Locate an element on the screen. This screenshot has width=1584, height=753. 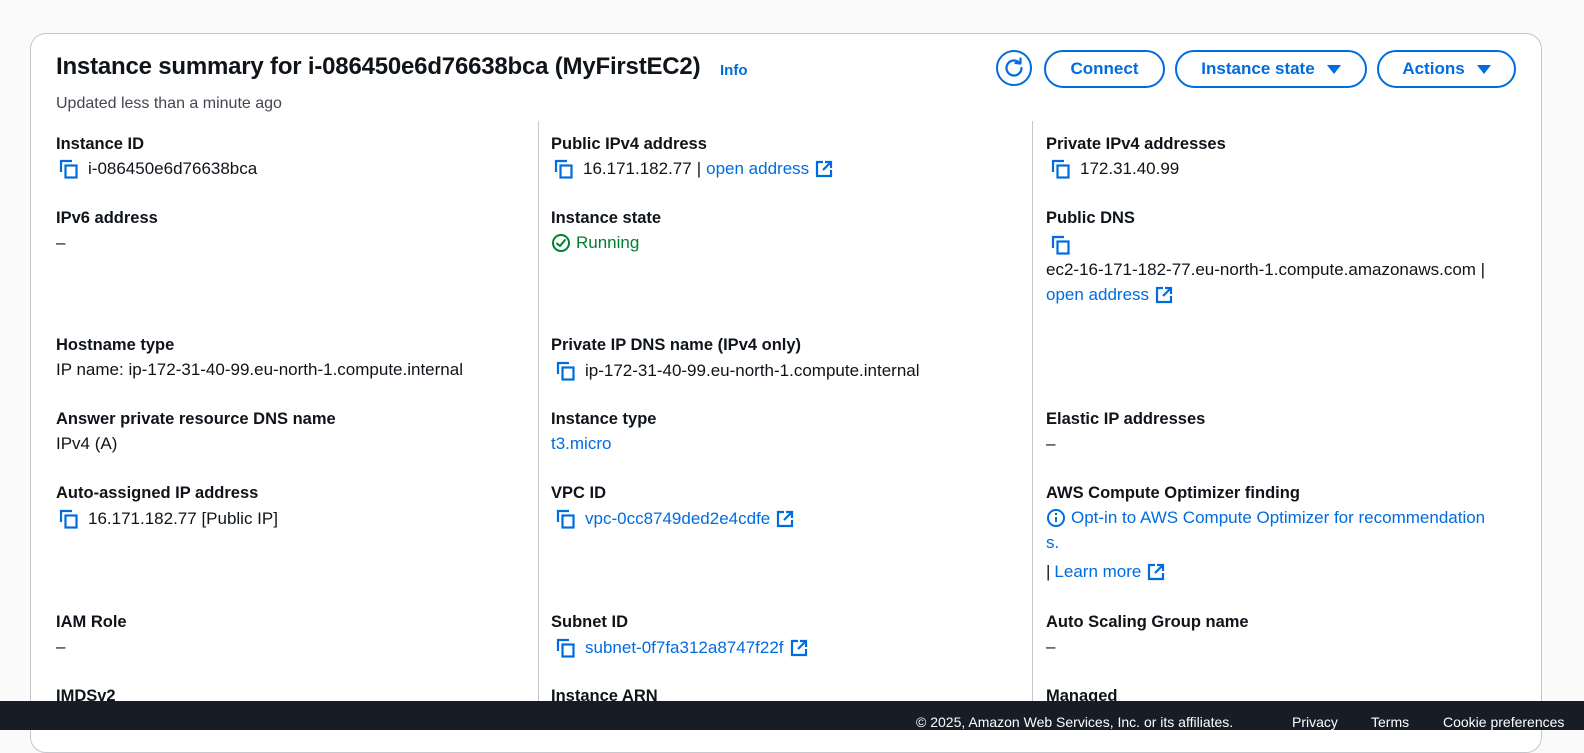
ipv6-value: – is located at coordinates (61, 242).